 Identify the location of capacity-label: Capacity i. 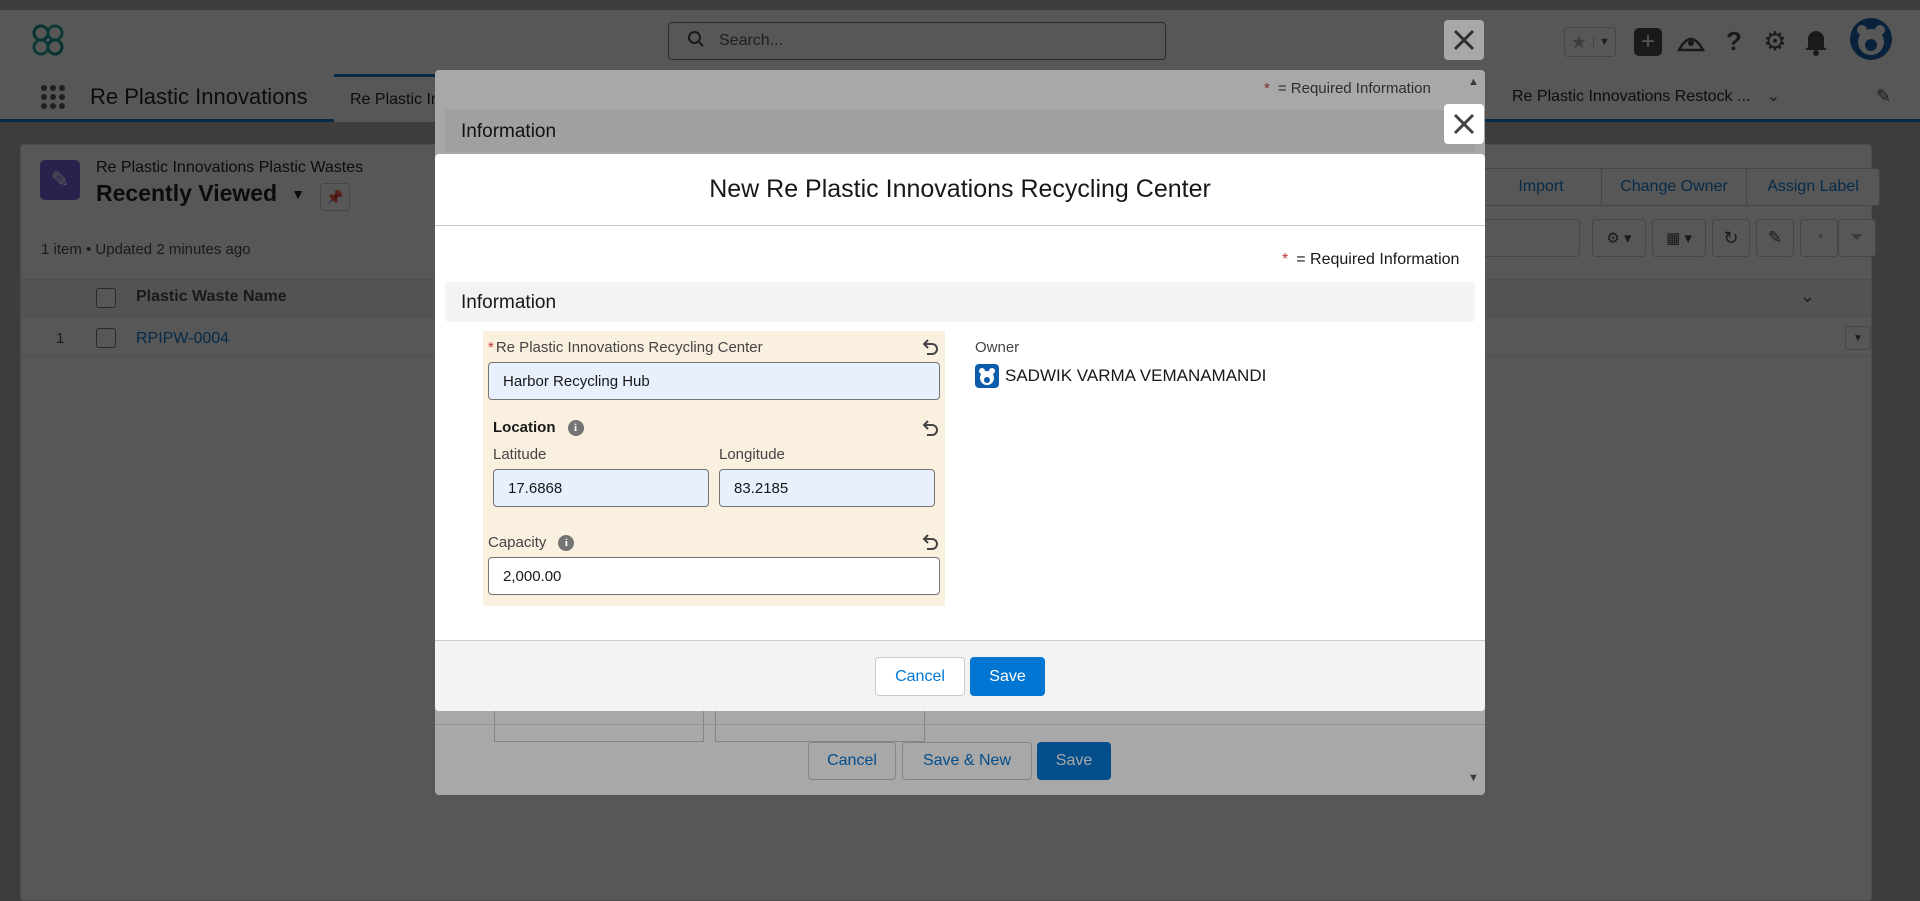
(531, 542).